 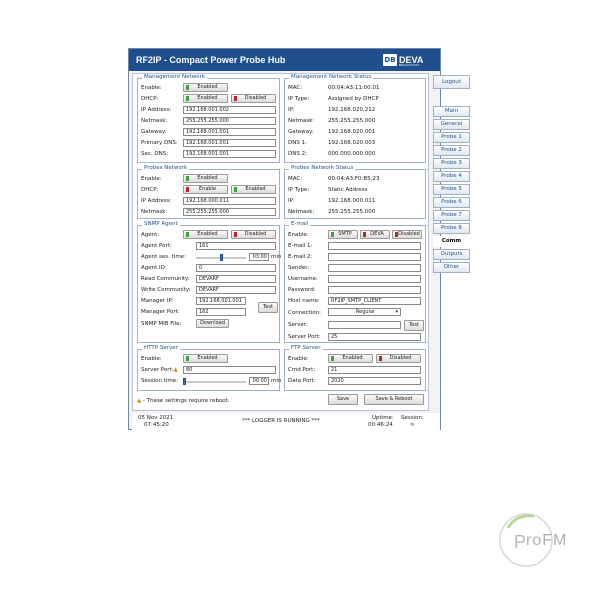 What do you see at coordinates (451, 124) in the screenshot?
I see `nav-general: General` at bounding box center [451, 124].